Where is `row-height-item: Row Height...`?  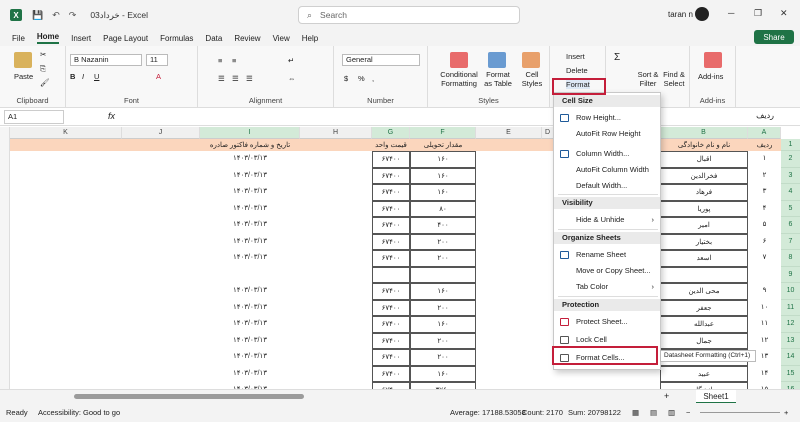 row-height-item: Row Height... is located at coordinates (607, 118).